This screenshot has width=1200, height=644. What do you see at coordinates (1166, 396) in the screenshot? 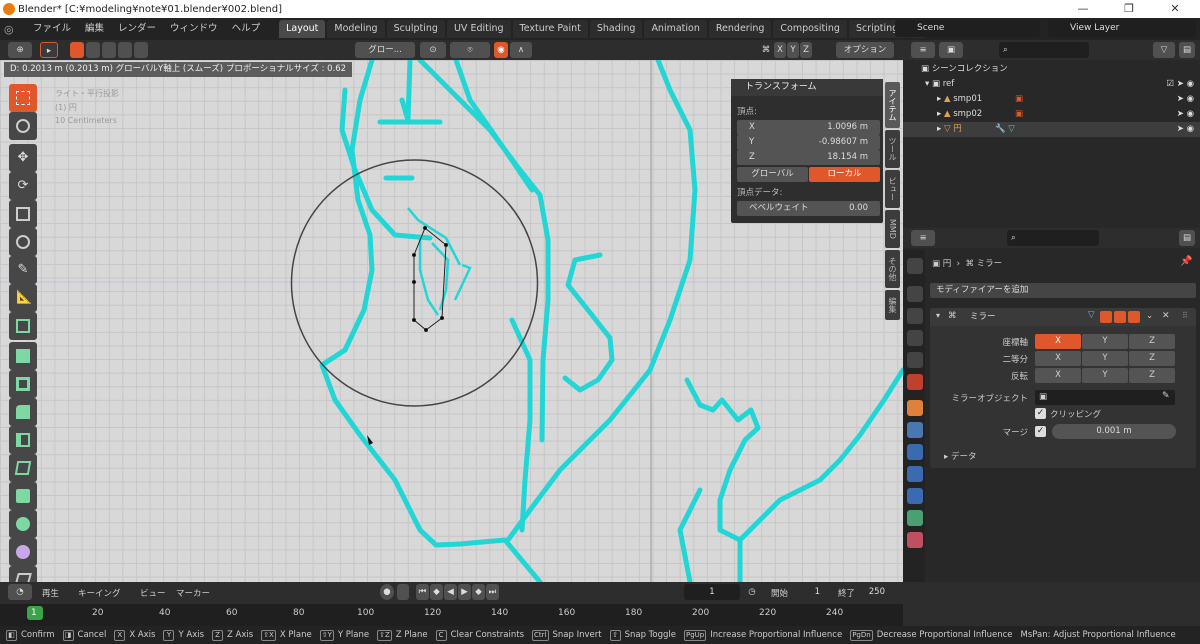
I see `eyedropper-icon: ✎` at bounding box center [1166, 396].